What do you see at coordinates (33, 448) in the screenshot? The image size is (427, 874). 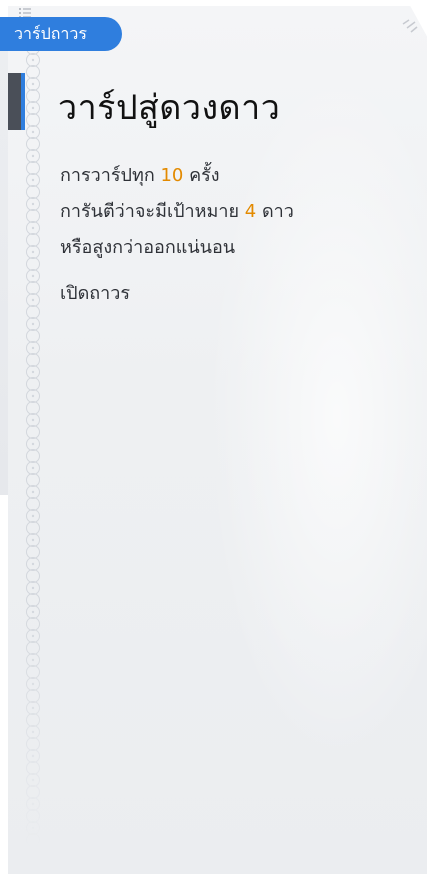 I see `ornament-pattern-strip` at bounding box center [33, 448].